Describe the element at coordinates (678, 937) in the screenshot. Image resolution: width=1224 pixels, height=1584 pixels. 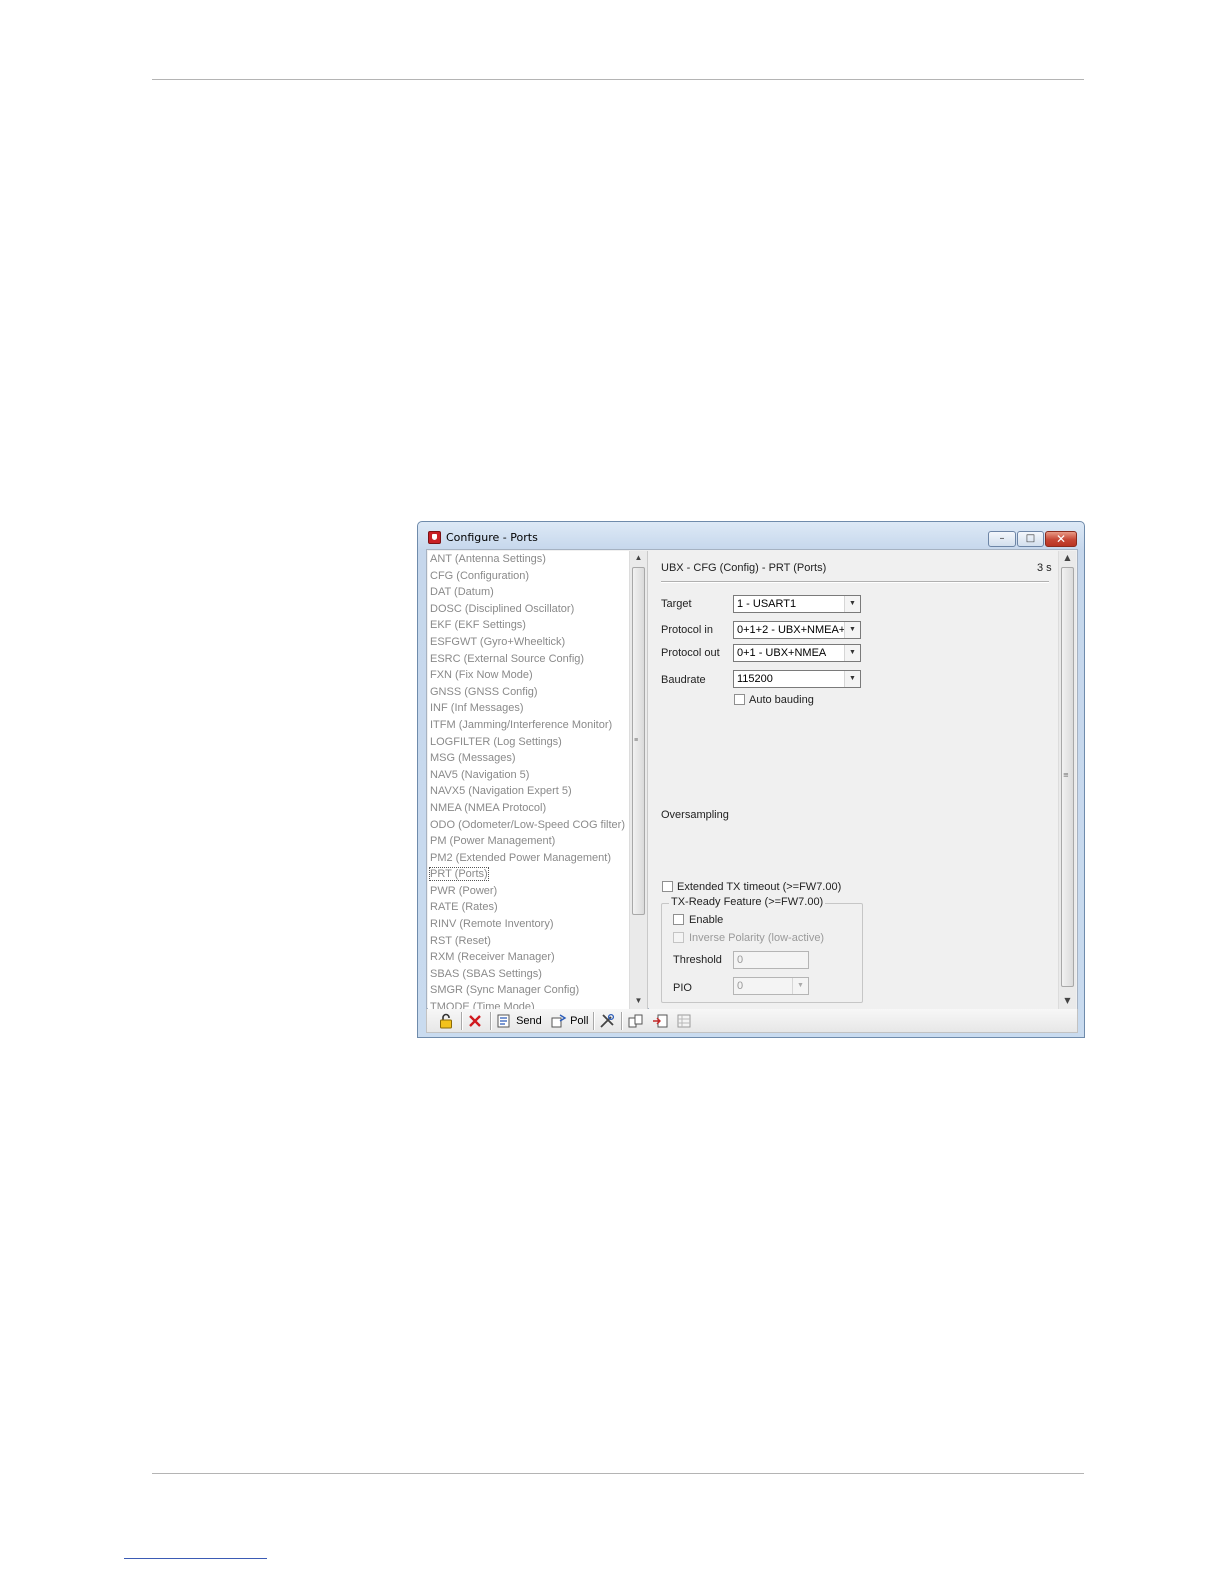
I see `inverse-polarity-checkbox` at that location.